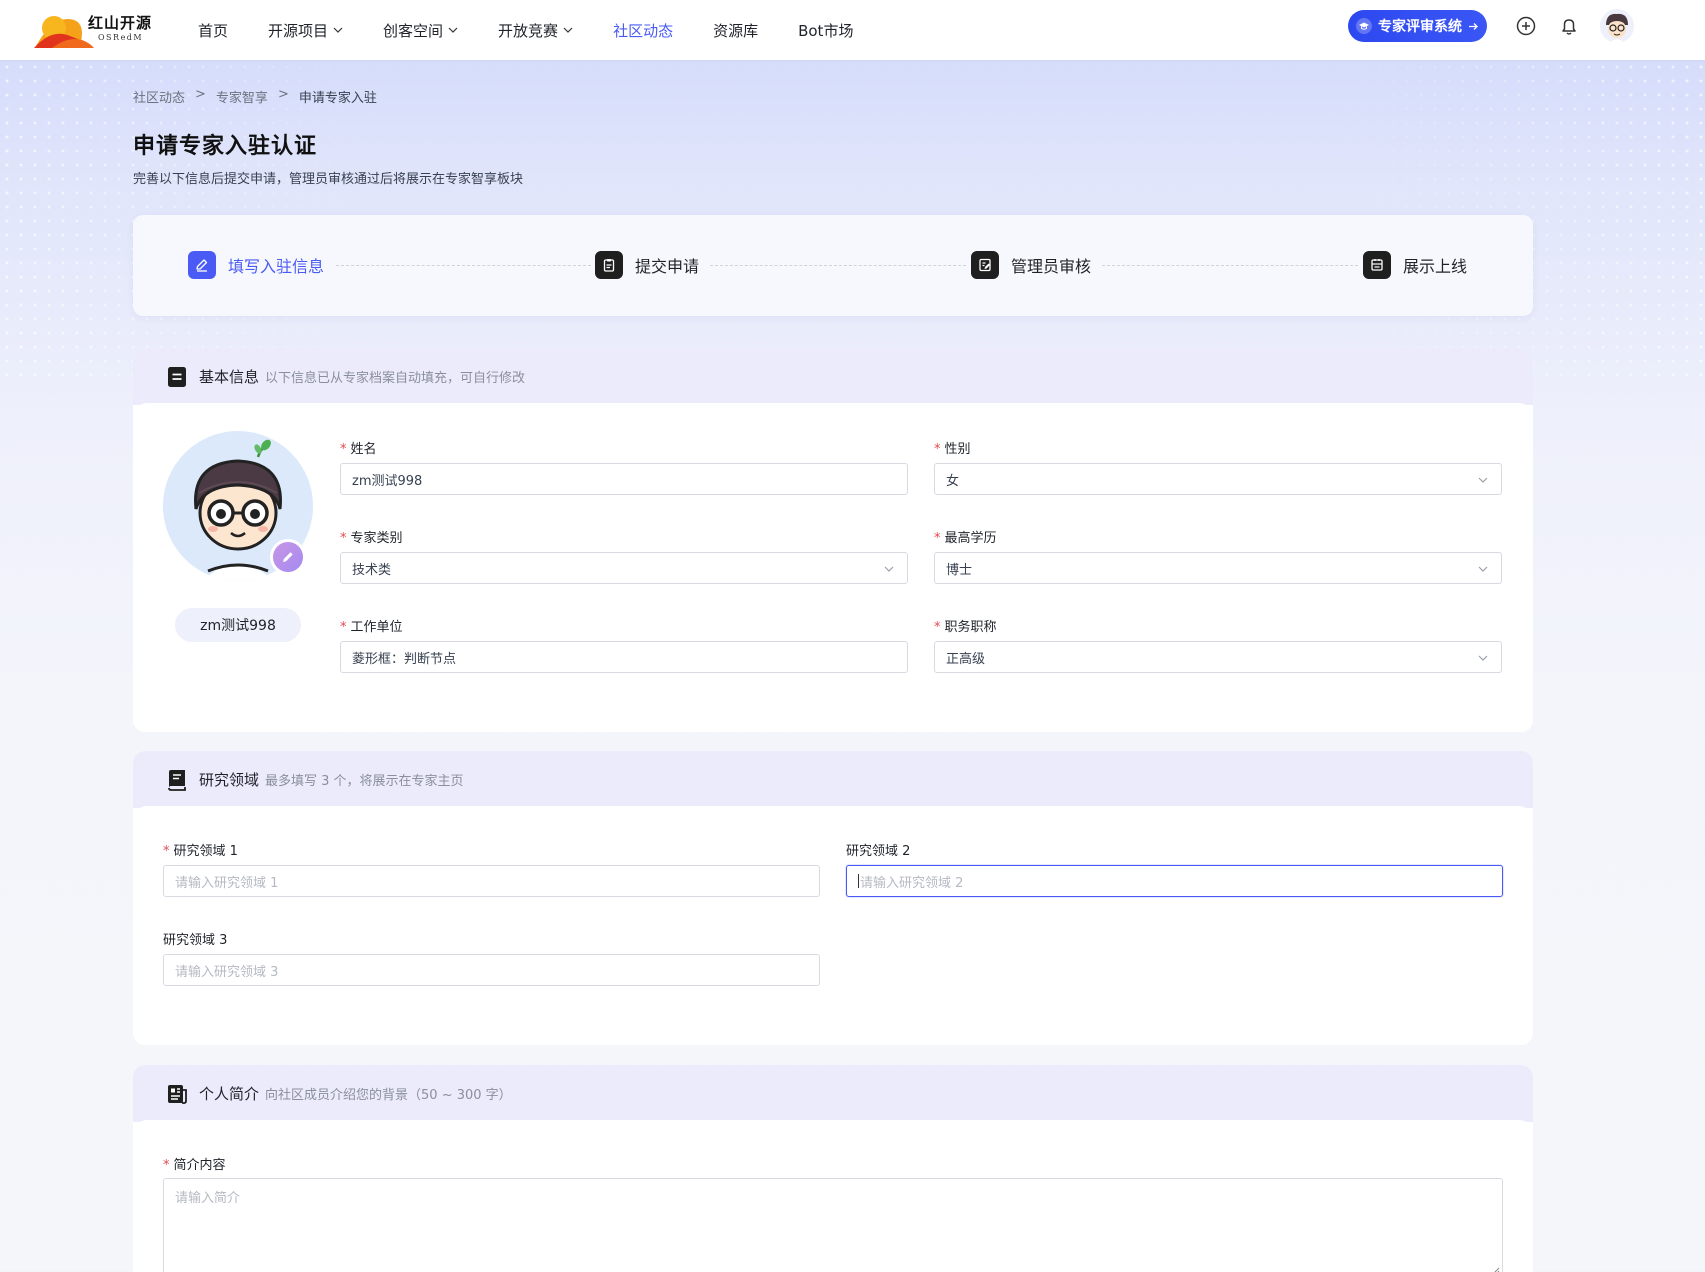 Image resolution: width=1705 pixels, height=1272 pixels. What do you see at coordinates (121, 37) in the screenshot?
I see `logo-en: OSRedM` at bounding box center [121, 37].